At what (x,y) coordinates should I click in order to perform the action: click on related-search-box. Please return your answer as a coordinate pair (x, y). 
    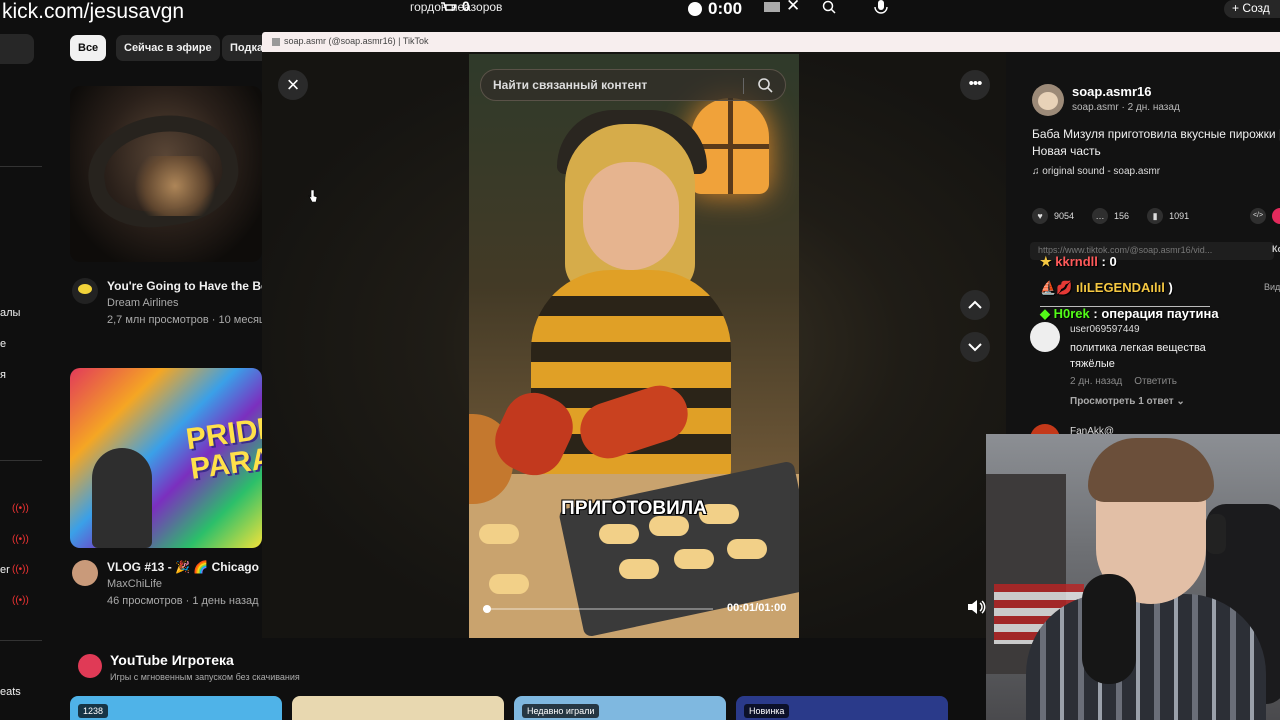
    Looking at the image, I should click on (633, 85).